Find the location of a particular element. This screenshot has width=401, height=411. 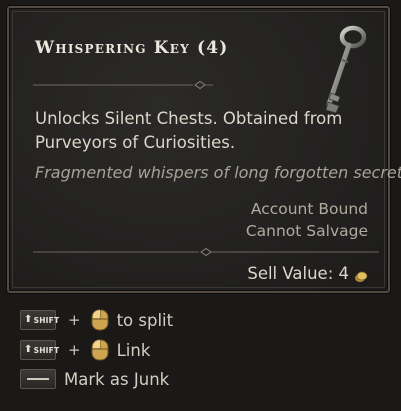

sell-value-label: Sell Value: 4 is located at coordinates (298, 273).